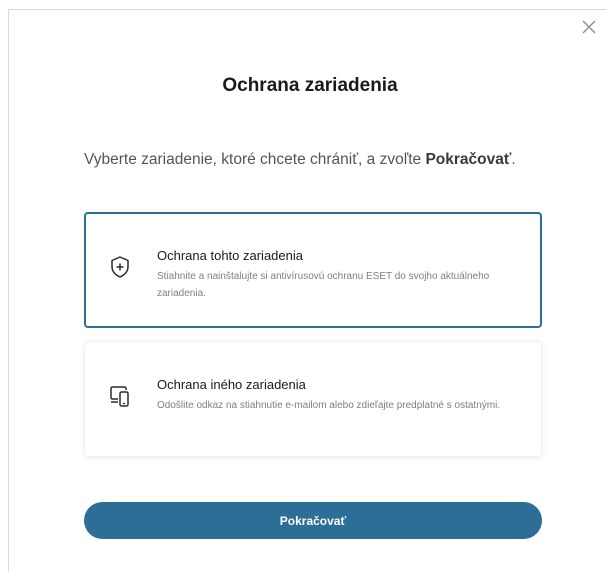 The width and height of the screenshot is (606, 572). I want to click on close-button, so click(589, 27).